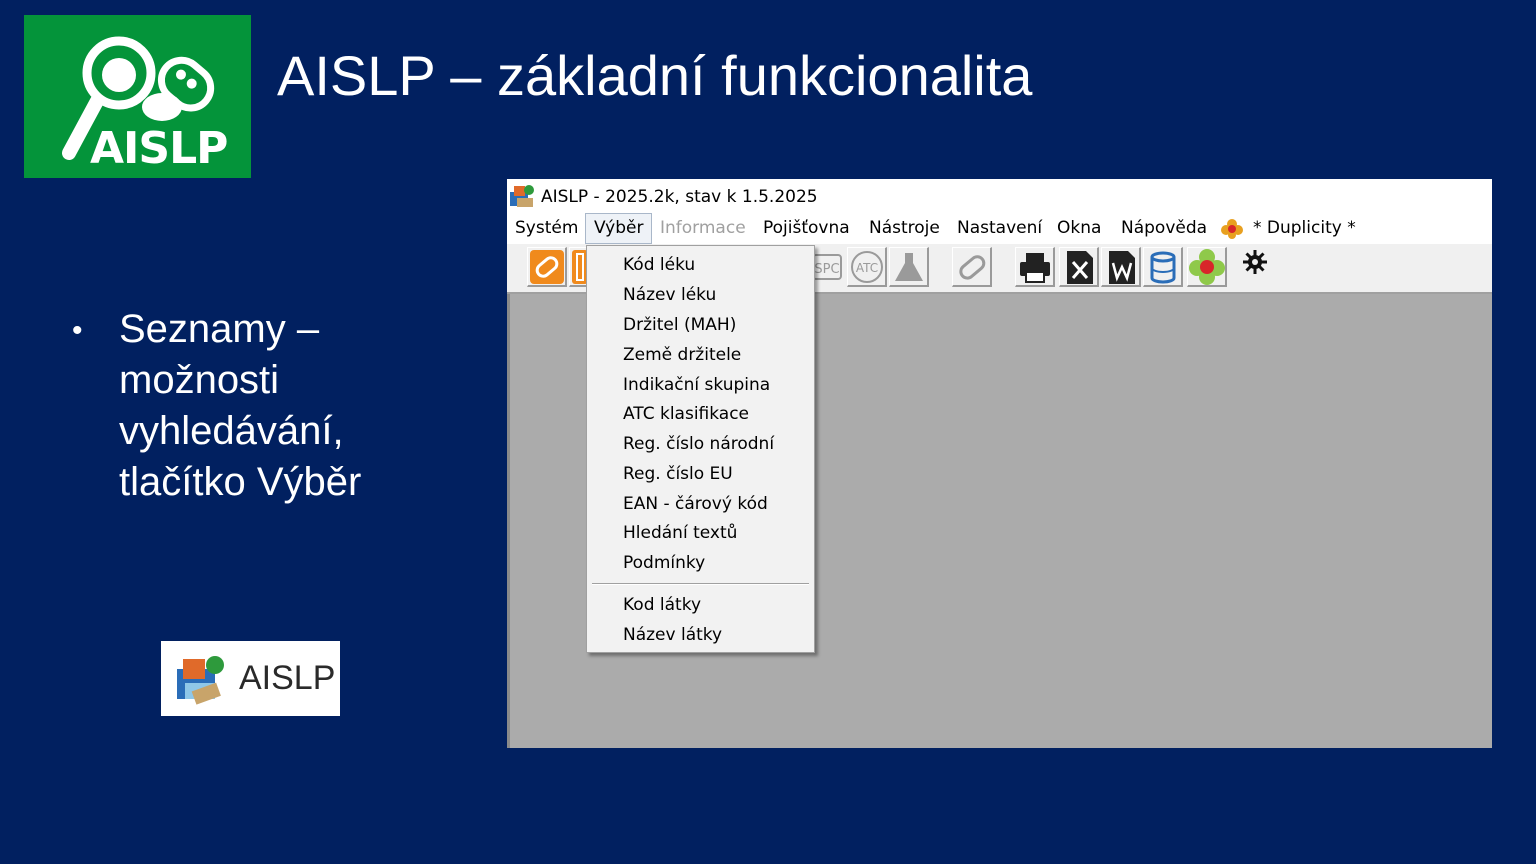 This screenshot has height=864, width=1536. Describe the element at coordinates (655, 75) in the screenshot. I see `slide-title: AISLP – základní funkcionalita` at that location.